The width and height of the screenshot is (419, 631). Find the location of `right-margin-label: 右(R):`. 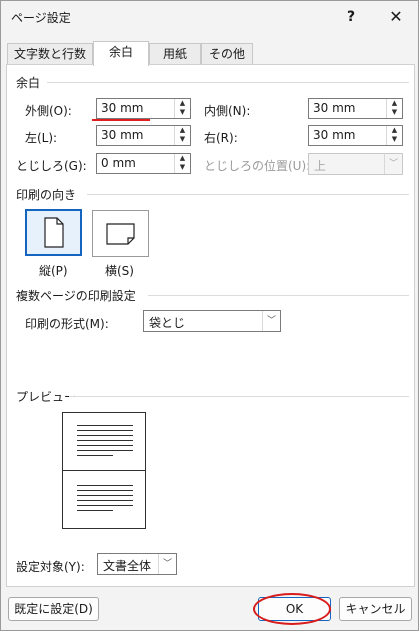

right-margin-label: 右(R): is located at coordinates (221, 138).